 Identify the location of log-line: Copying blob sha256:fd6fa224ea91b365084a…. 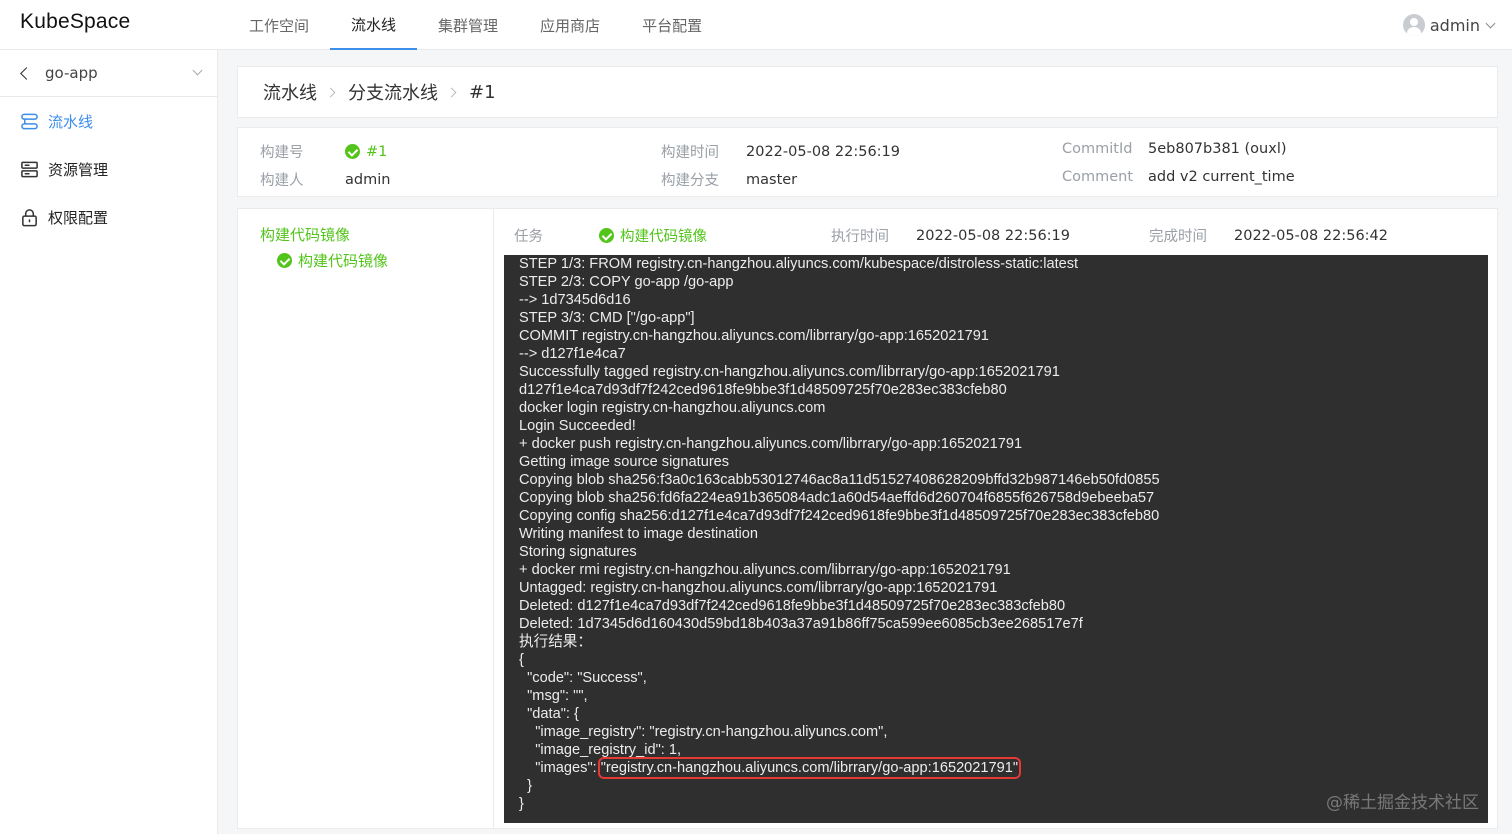
(837, 498).